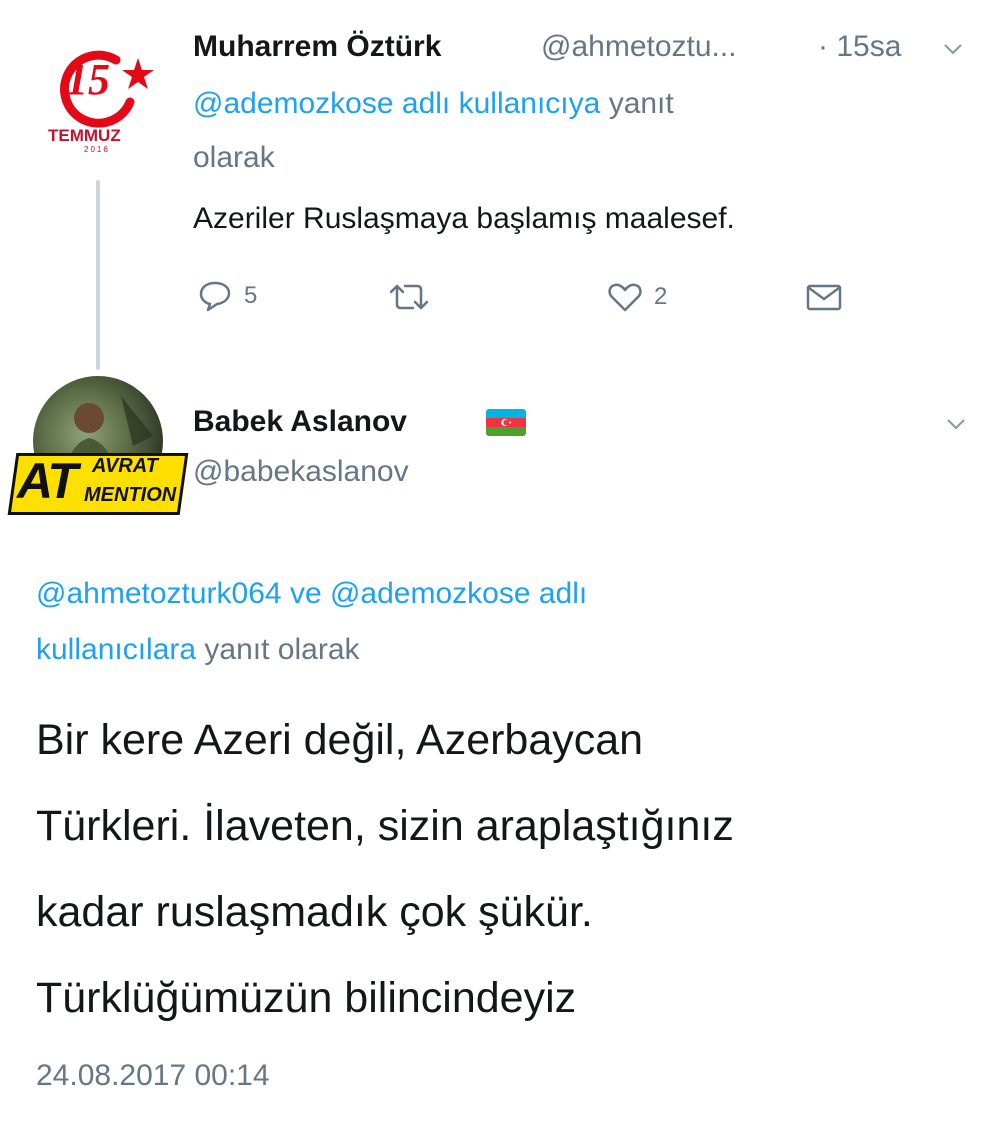 Image resolution: width=999 pixels, height=1128 pixels. What do you see at coordinates (641, 103) in the screenshot?
I see `reply-to-suffix: yanıt` at bounding box center [641, 103].